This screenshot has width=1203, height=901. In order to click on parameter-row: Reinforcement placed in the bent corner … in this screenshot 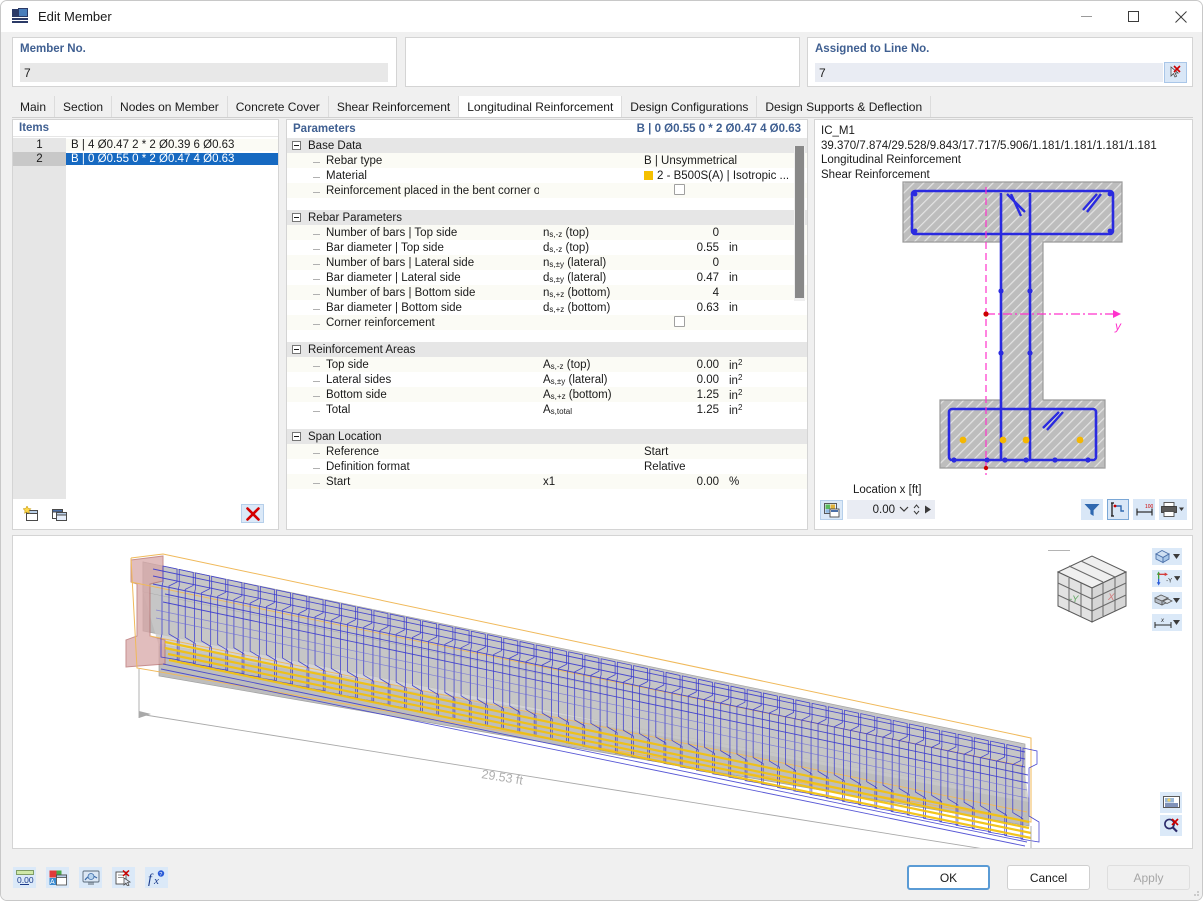, I will do `click(547, 190)`.